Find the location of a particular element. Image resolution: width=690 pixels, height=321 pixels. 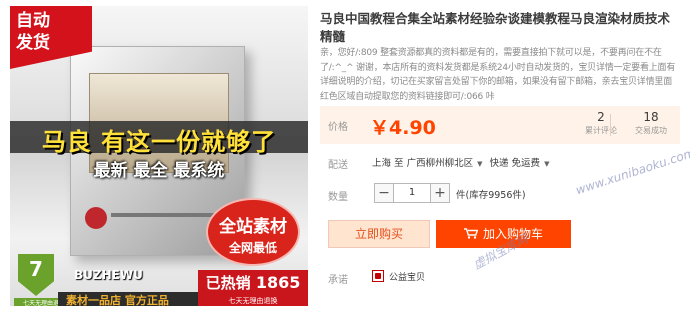

sold-count-badge: 已热销 1865件 is located at coordinates (253, 288).